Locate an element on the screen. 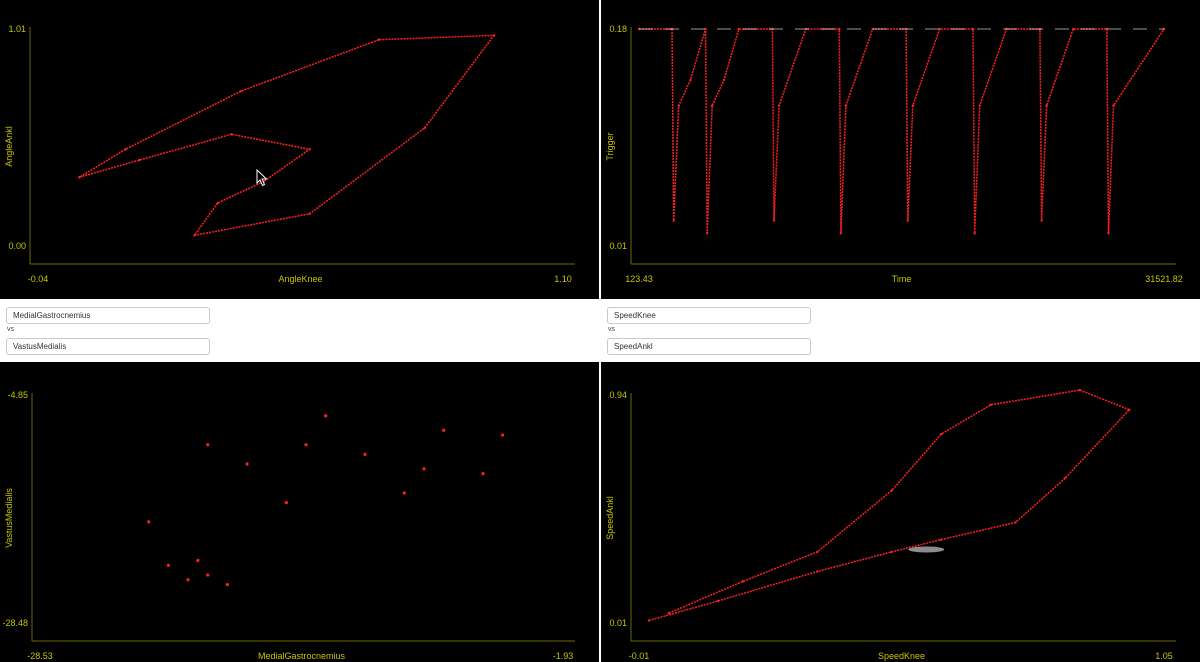  y-tick-max: -4.85 is located at coordinates (17, 395).